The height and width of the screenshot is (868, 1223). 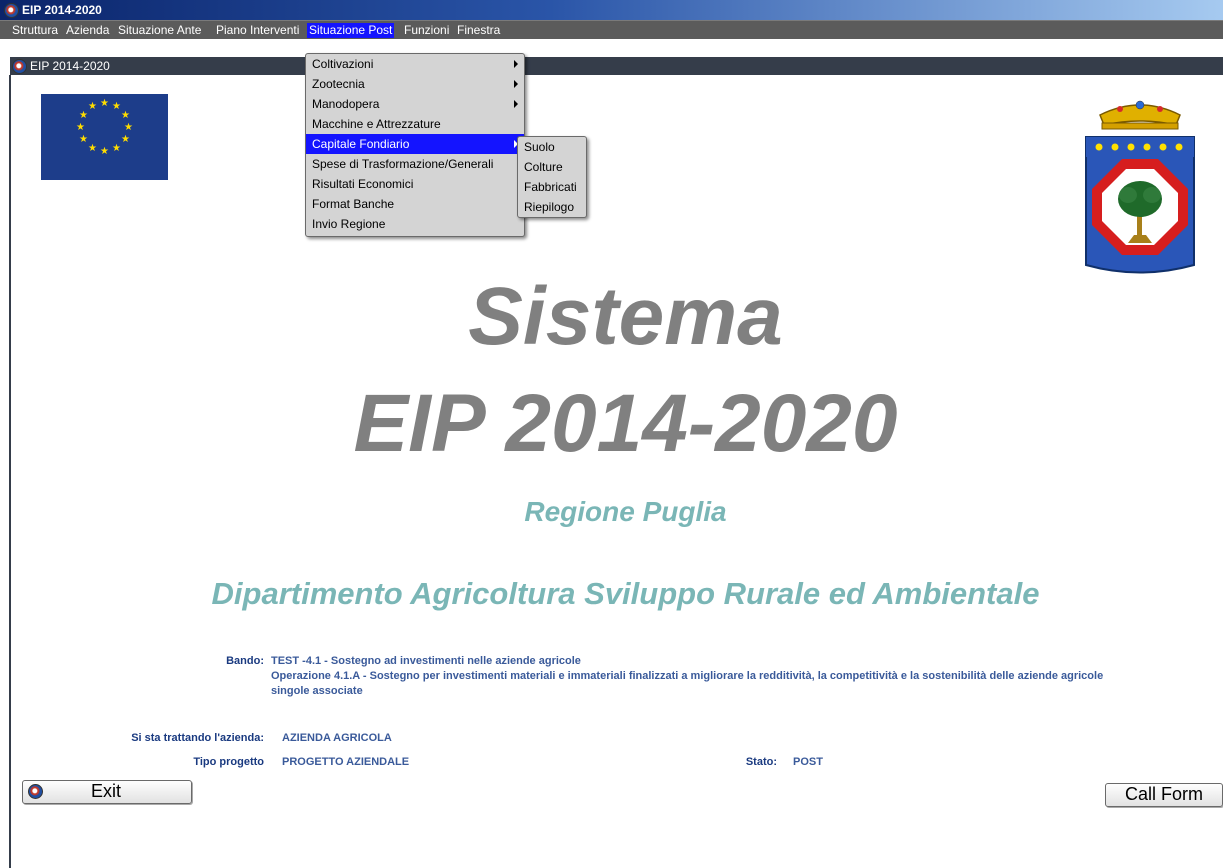 I want to click on outer-window-title: EIP 2014-2020, so click(x=62, y=10).